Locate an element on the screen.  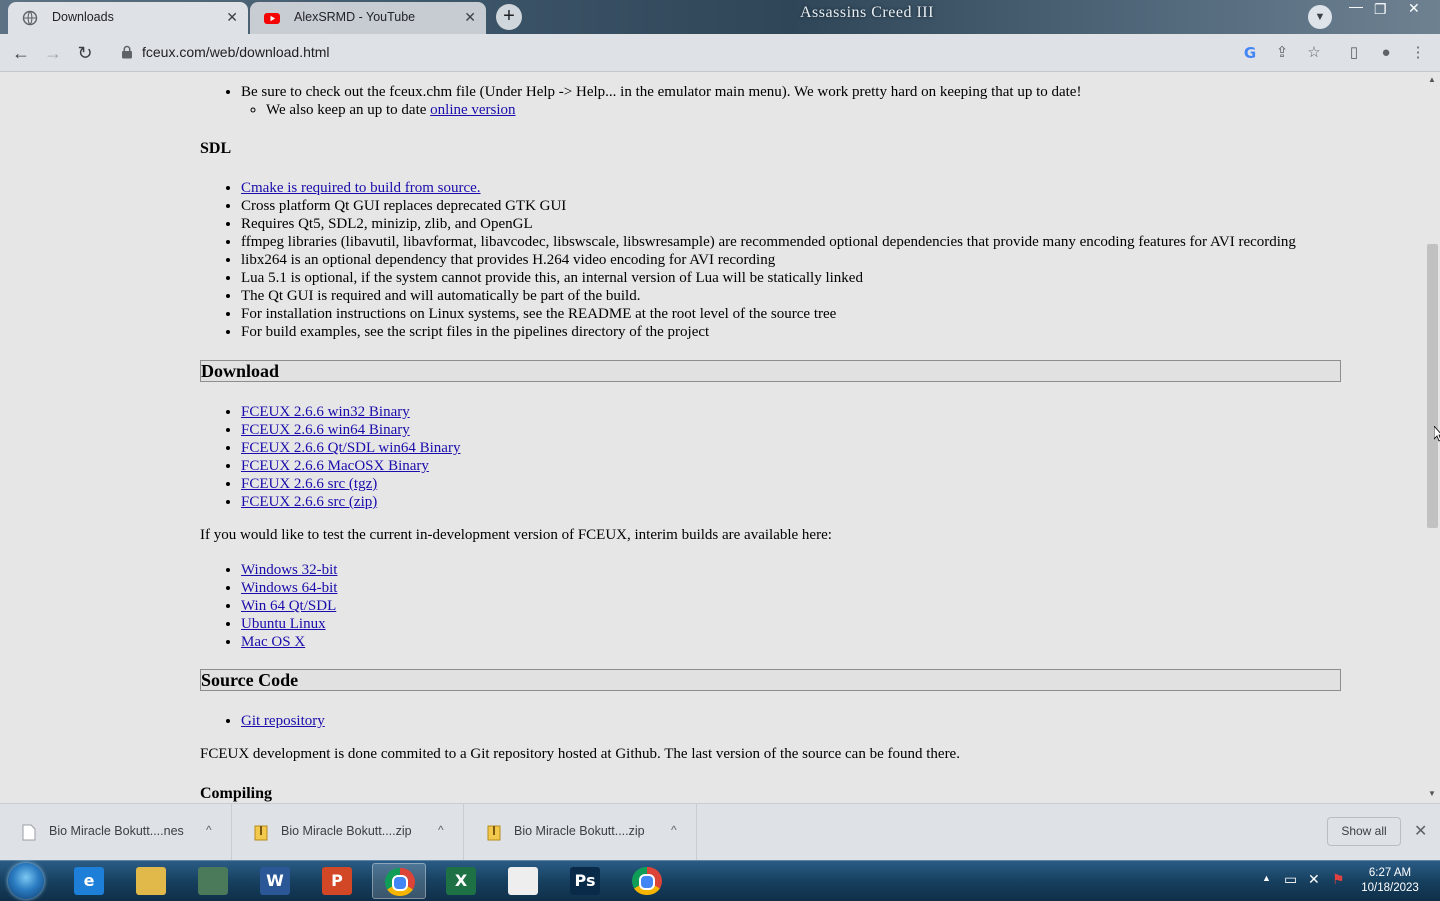
tab-search-chevron-icon: ▼ is located at coordinates (1320, 17).